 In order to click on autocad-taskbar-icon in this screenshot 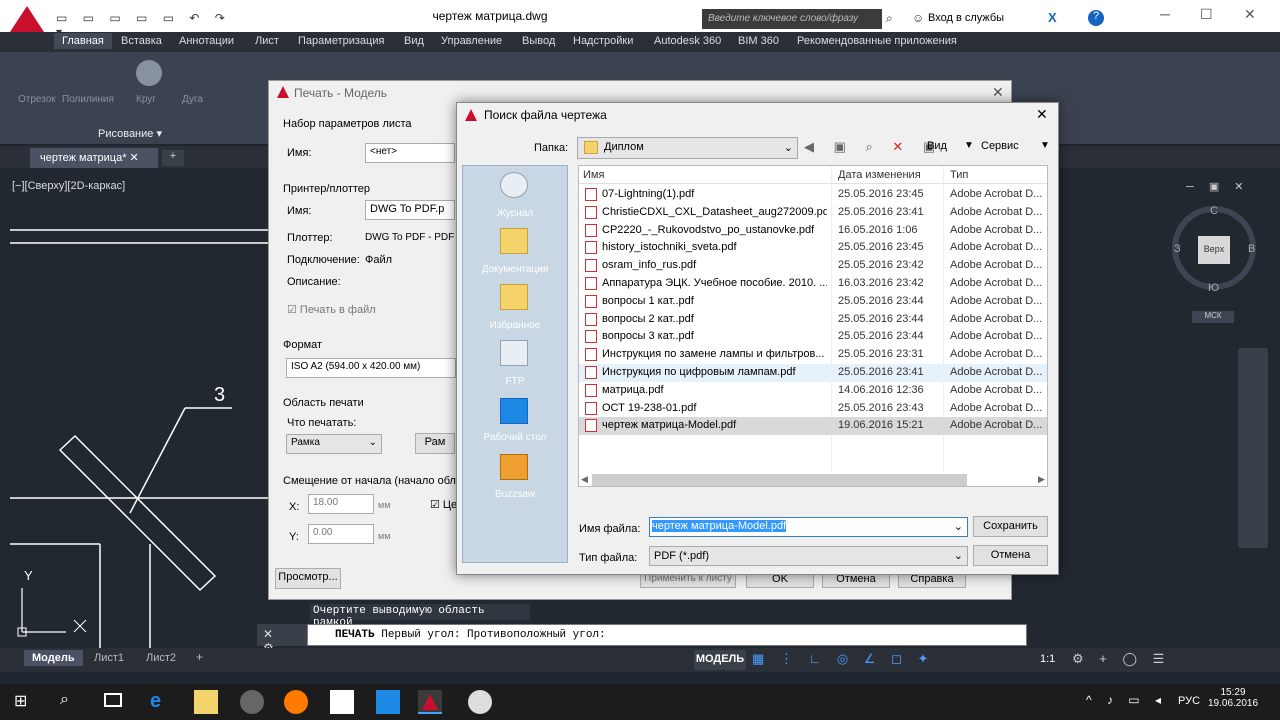, I will do `click(430, 702)`.